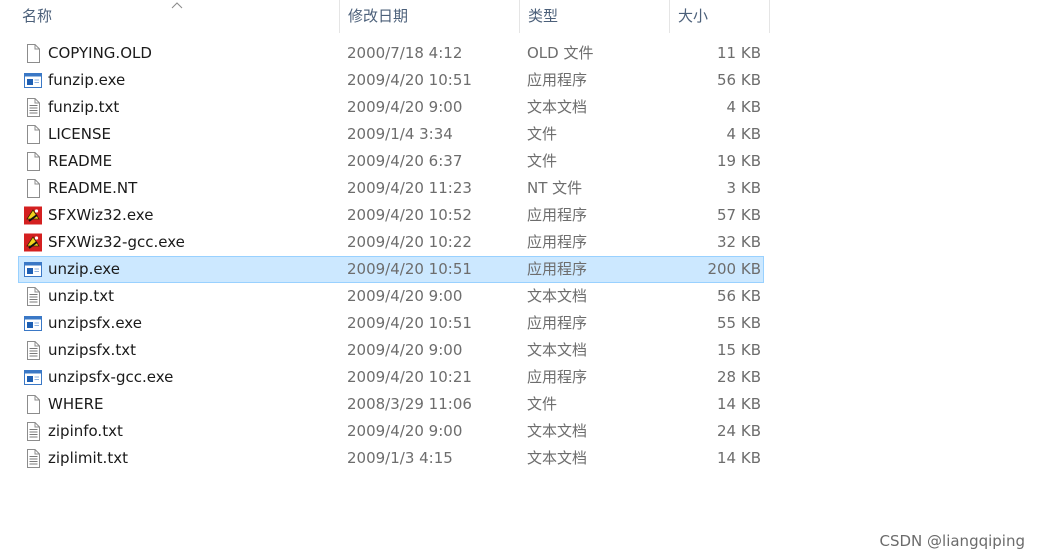 This screenshot has height=560, width=1041. I want to click on file-row: COPYING.OLD 2000/7/18 4:12 OLD 文件 11 KB, so click(391, 53).